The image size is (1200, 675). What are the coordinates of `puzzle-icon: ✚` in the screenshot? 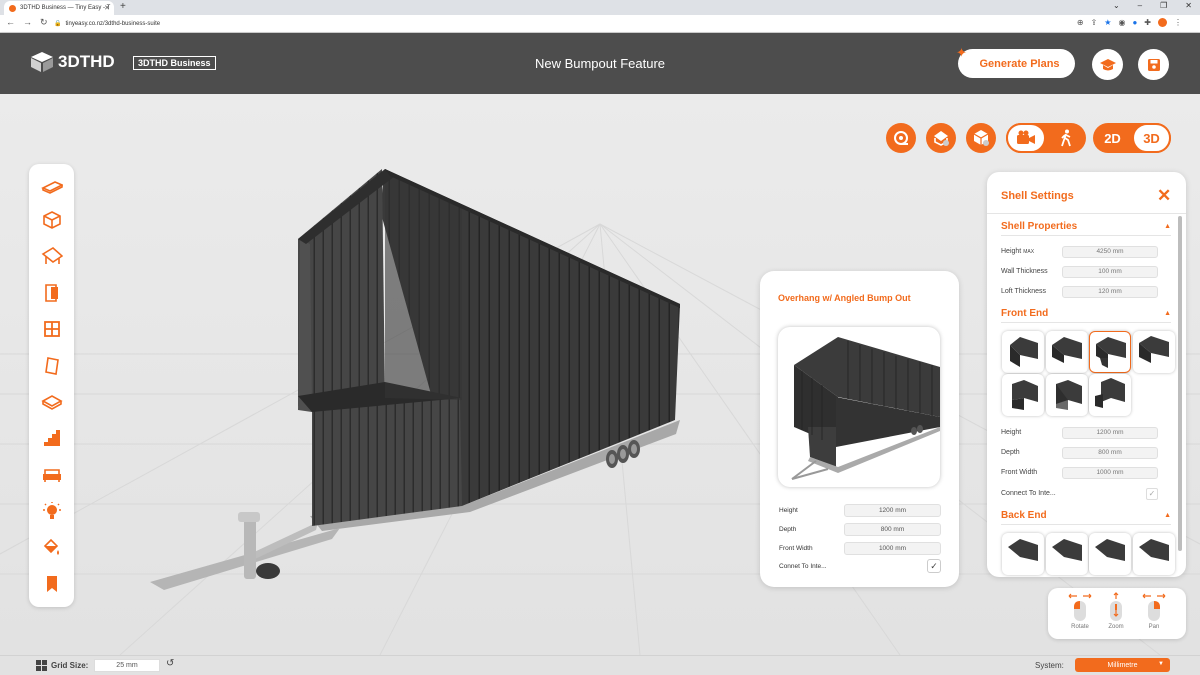 It's located at (1147, 22).